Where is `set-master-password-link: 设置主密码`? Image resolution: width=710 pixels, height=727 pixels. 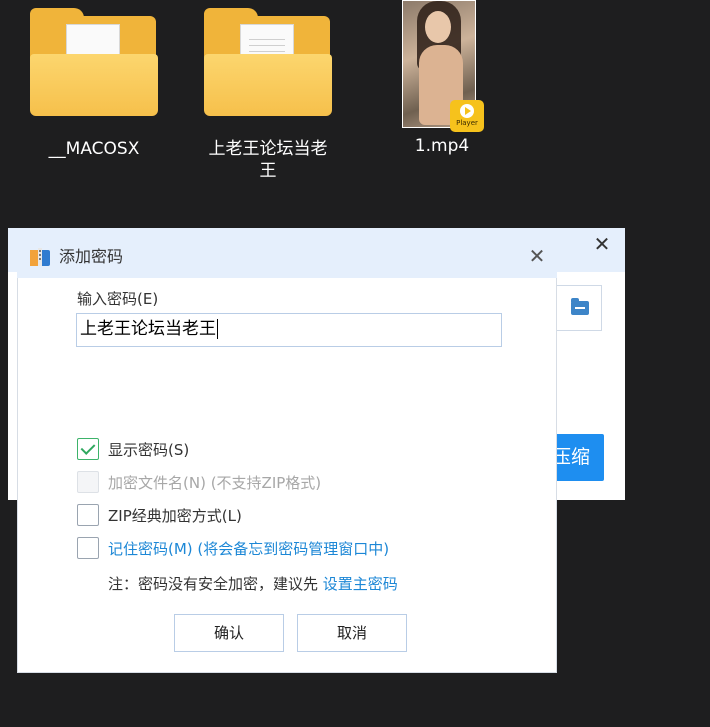 set-master-password-link: 设置主密码 is located at coordinates (360, 584).